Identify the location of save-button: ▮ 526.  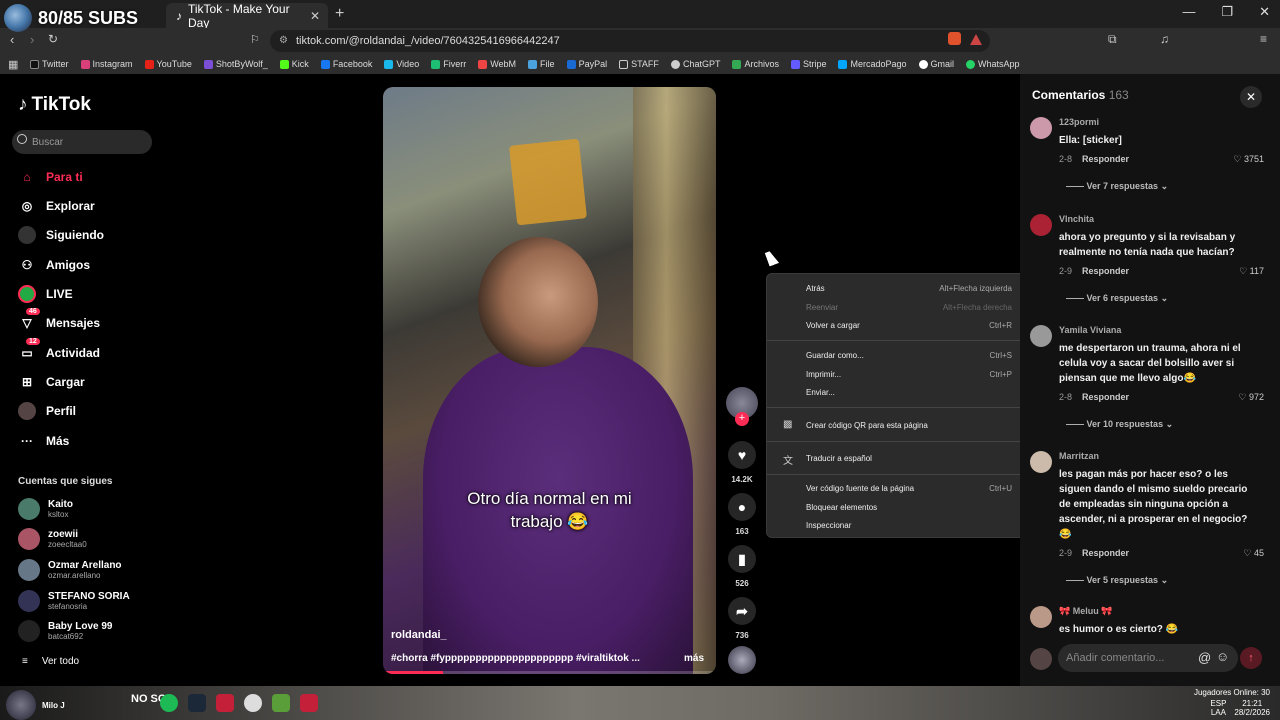
(742, 566).